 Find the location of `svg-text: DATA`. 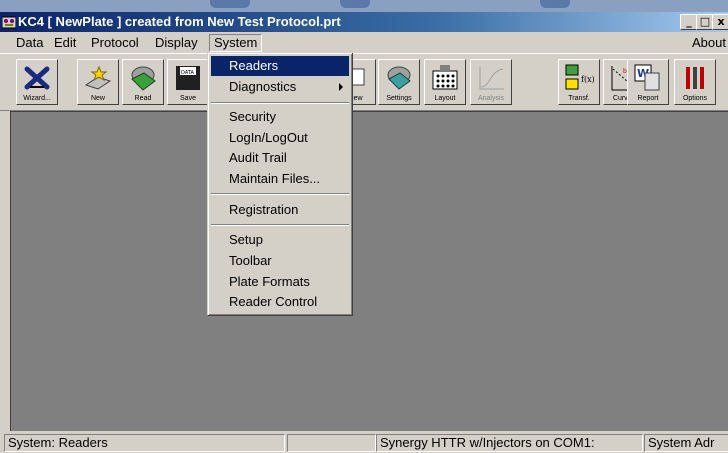

svg-text: DATA is located at coordinates (187, 73).